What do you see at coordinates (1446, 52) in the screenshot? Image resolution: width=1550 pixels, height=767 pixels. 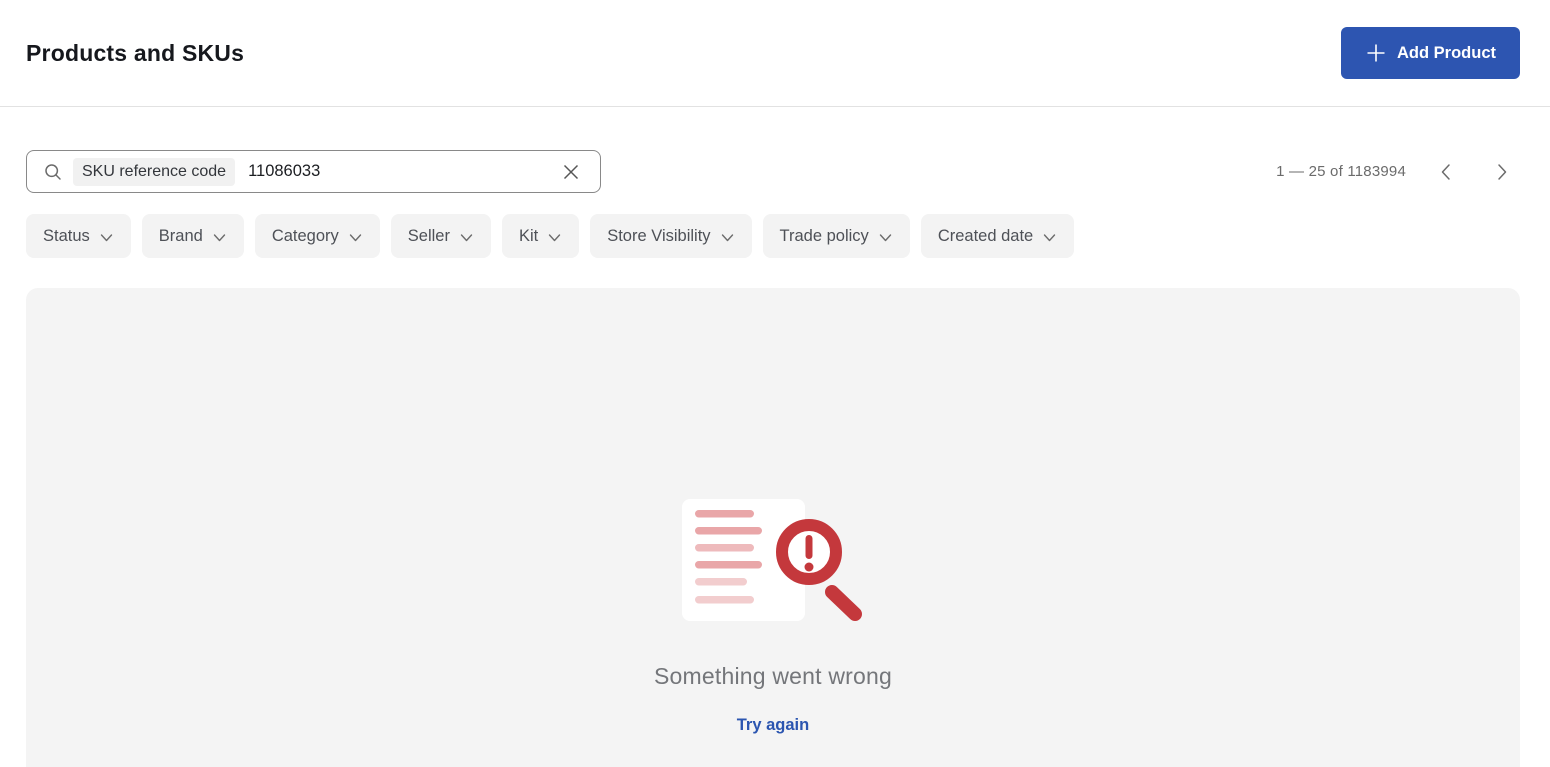 I see `add-product-label: Add Product` at bounding box center [1446, 52].